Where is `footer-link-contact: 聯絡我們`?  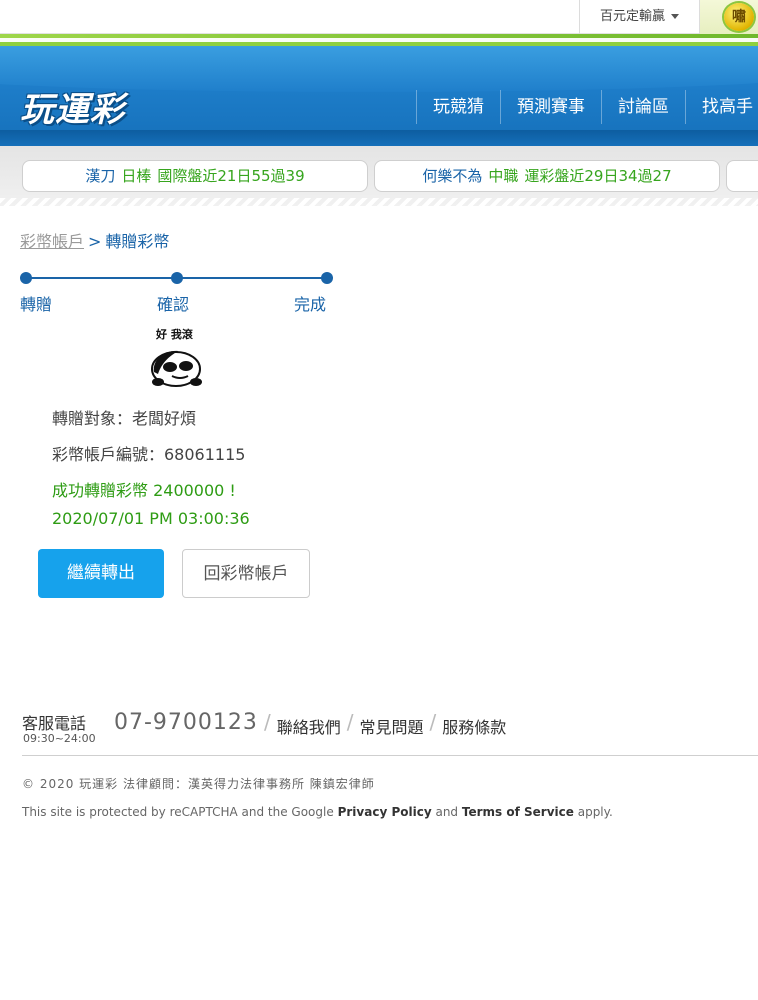
footer-link-contact: 聯絡我們 is located at coordinates (309, 726).